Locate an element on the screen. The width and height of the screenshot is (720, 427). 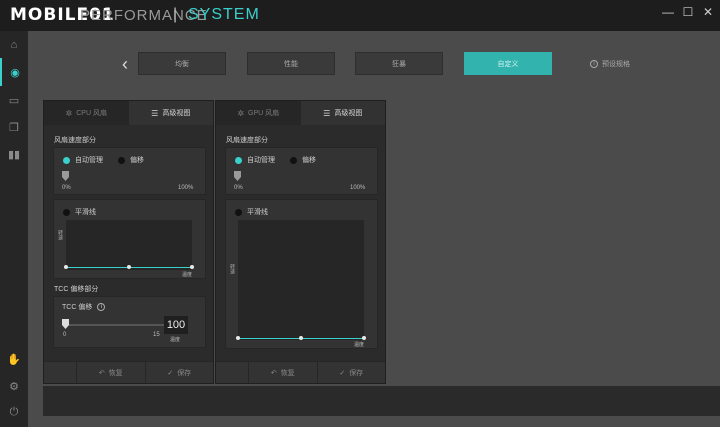
mode-performance-button: 性能 is located at coordinates (291, 63).